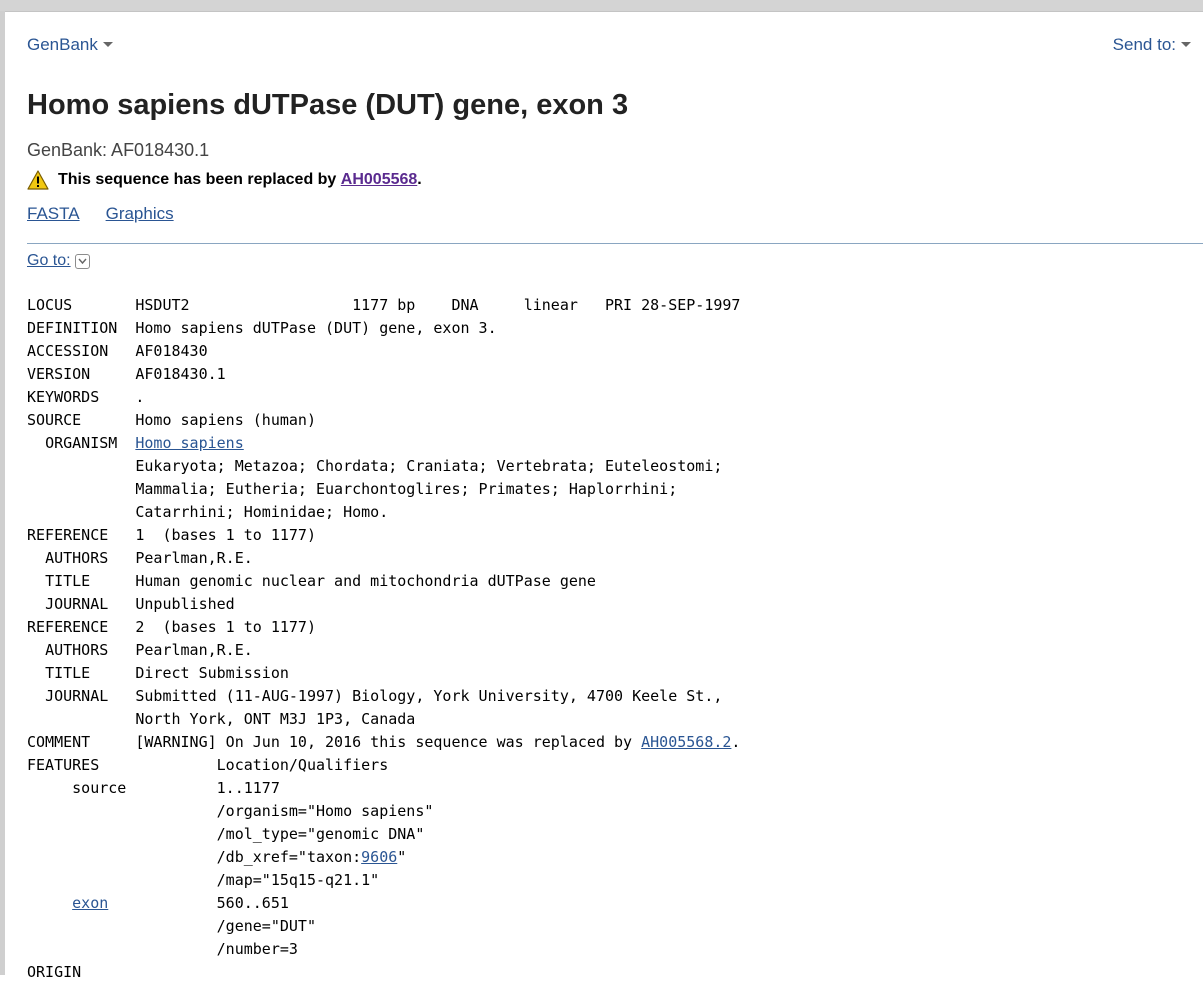  What do you see at coordinates (615, 243) in the screenshot?
I see `divider` at bounding box center [615, 243].